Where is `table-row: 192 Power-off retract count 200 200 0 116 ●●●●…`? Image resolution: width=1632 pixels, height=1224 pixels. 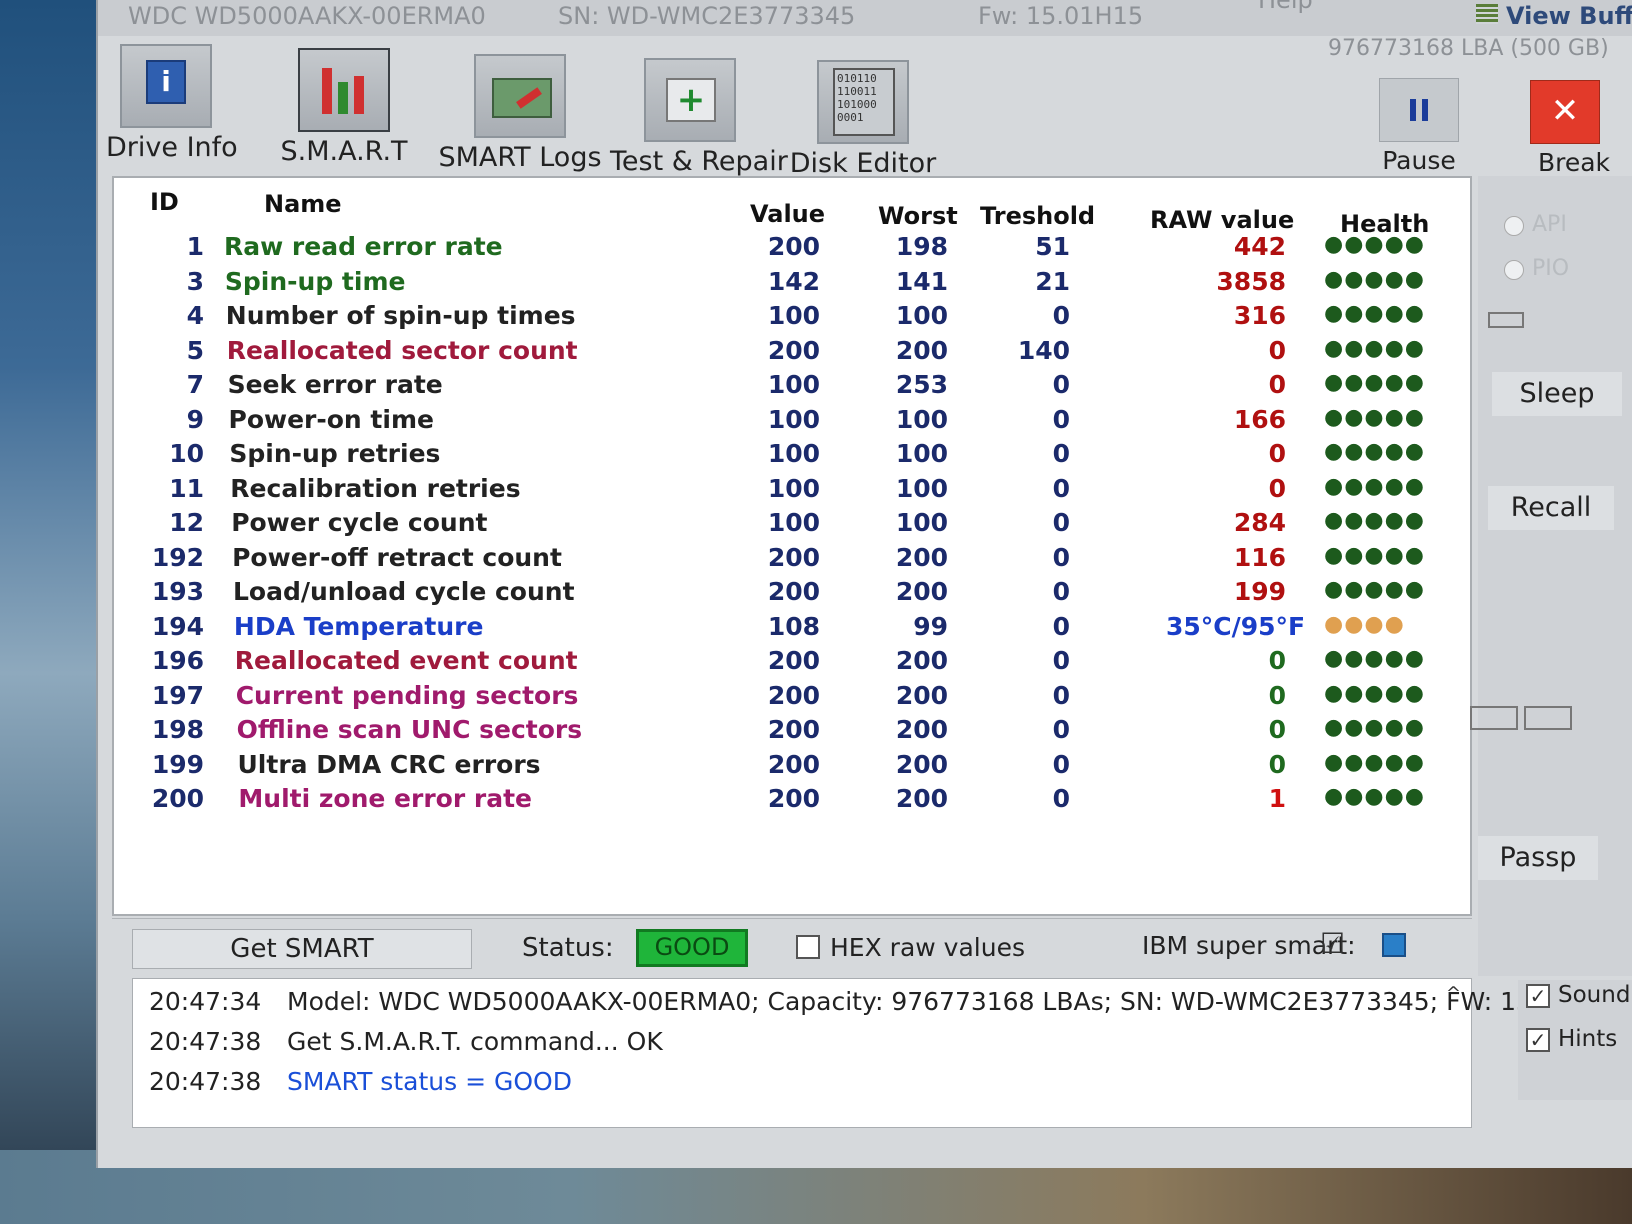 table-row: 192 Power-off retract count 200 200 0 116 ●●●●… is located at coordinates (784, 560).